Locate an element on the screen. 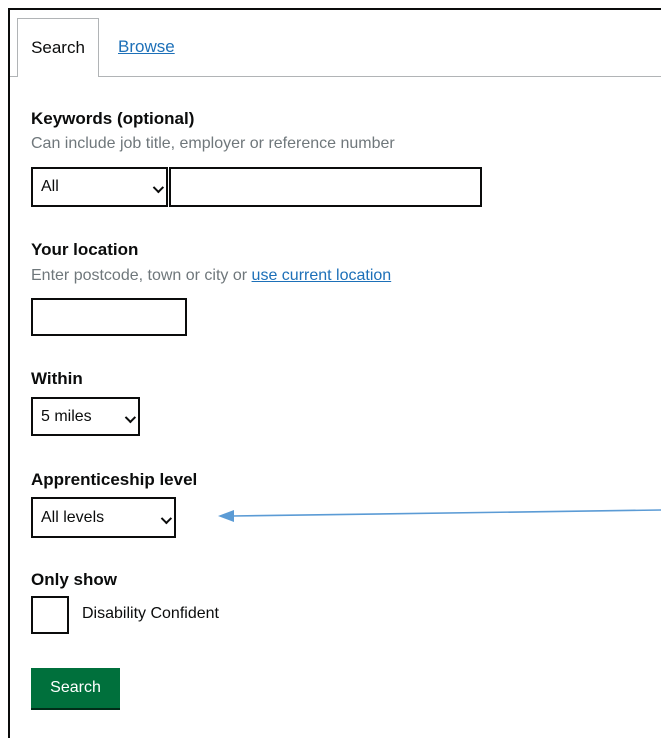 This screenshot has height=738, width=661. disability-confident-checkbox is located at coordinates (50, 615).